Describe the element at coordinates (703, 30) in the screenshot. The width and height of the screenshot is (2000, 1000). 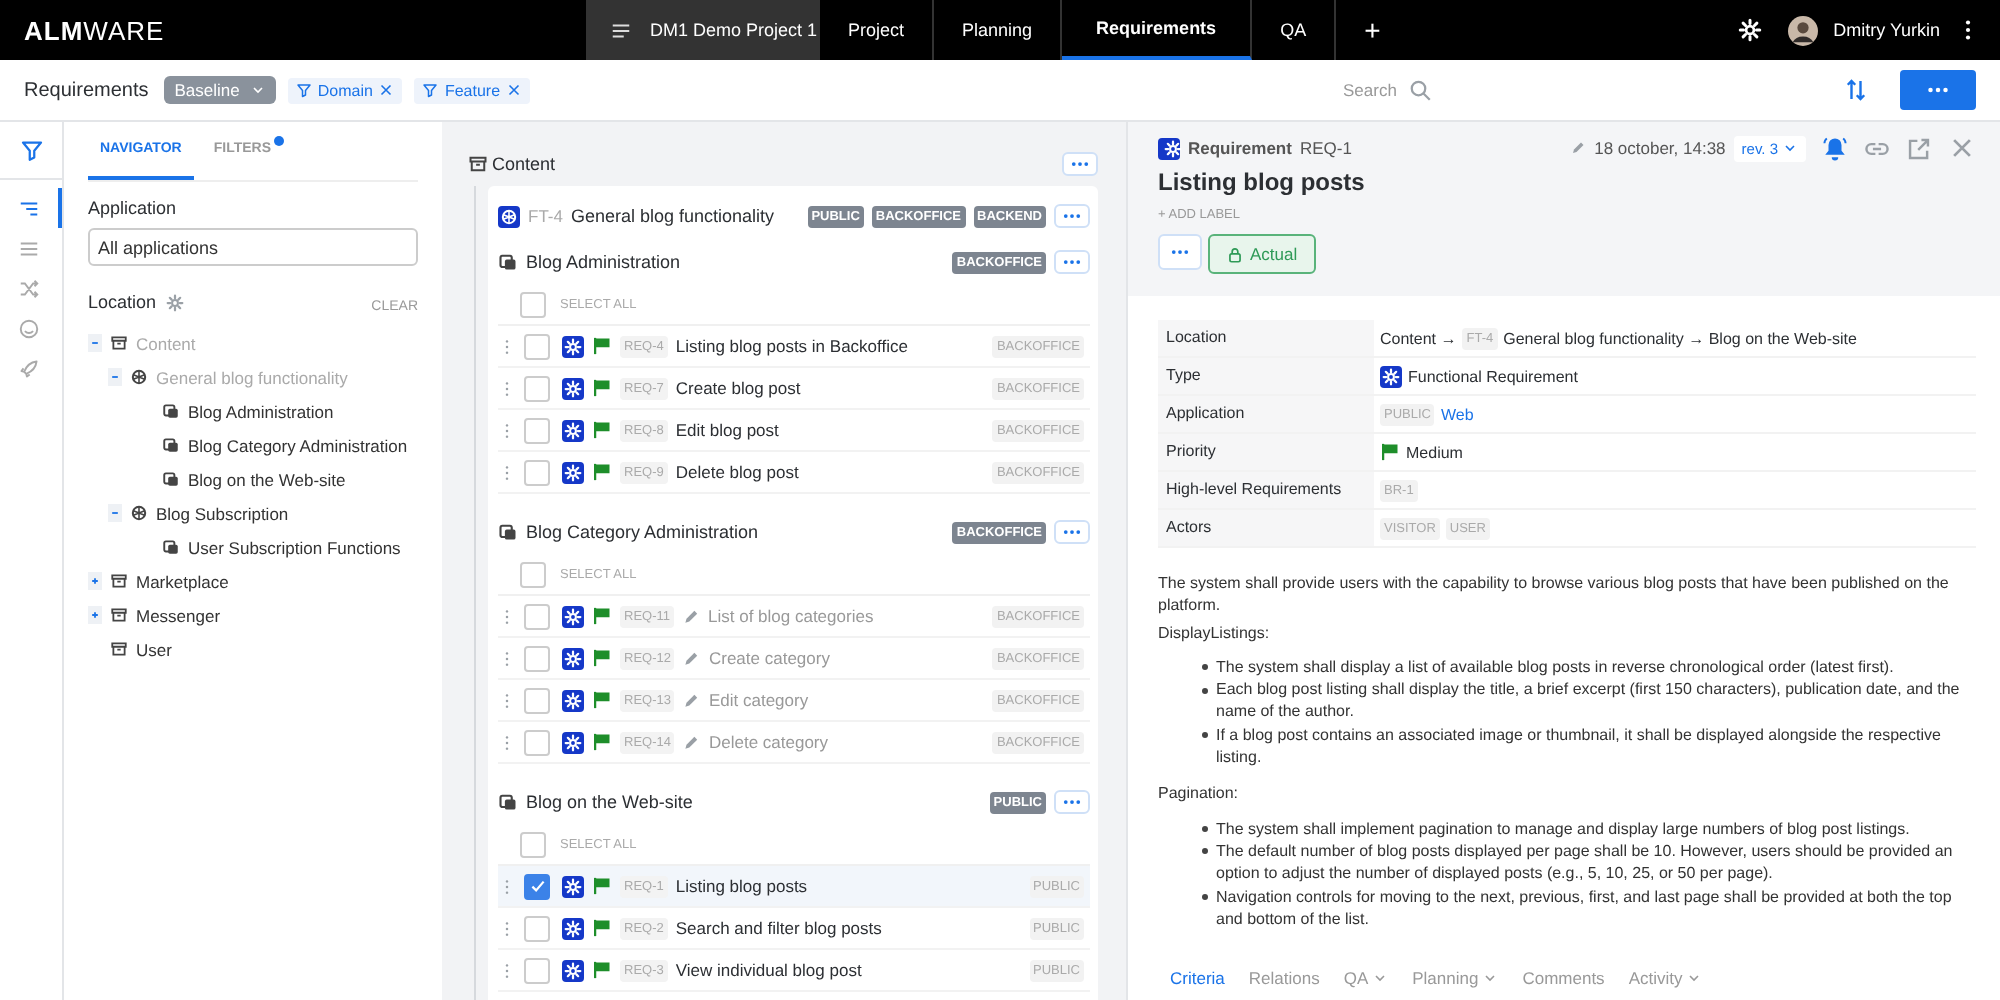
I see `project-switcher: DM1 Demo Project 1` at that location.